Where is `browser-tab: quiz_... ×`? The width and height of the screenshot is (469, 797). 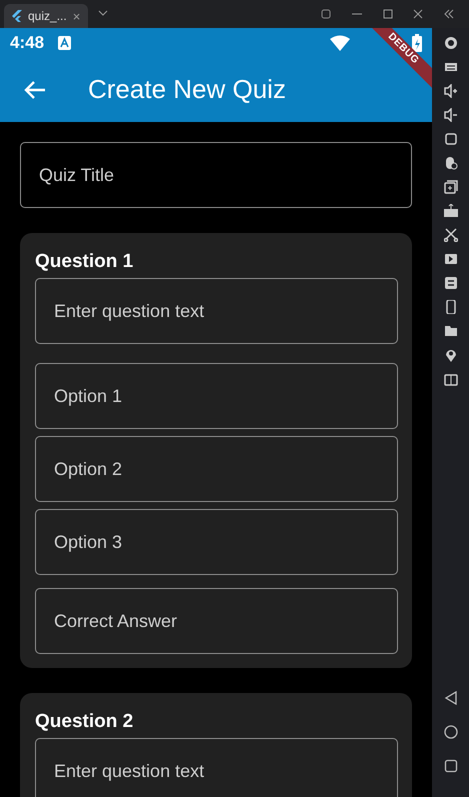
browser-tab: quiz_... × is located at coordinates (46, 16).